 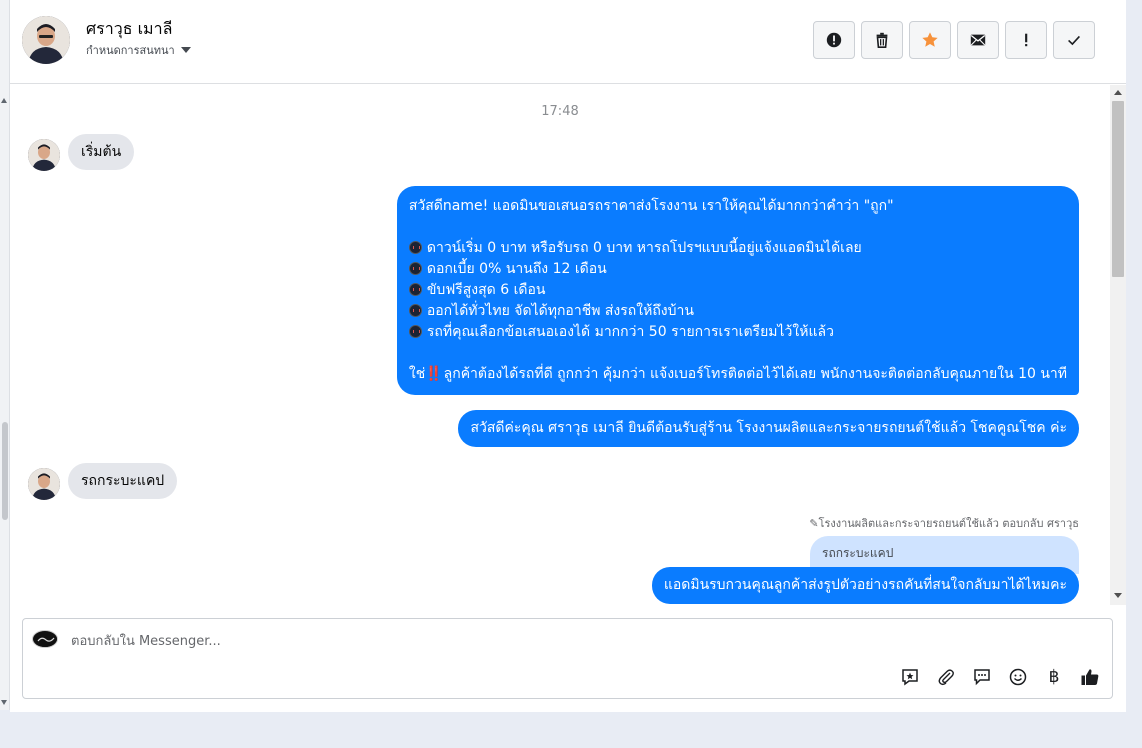 I want to click on thumbs-up-icon, so click(x=1090, y=677).